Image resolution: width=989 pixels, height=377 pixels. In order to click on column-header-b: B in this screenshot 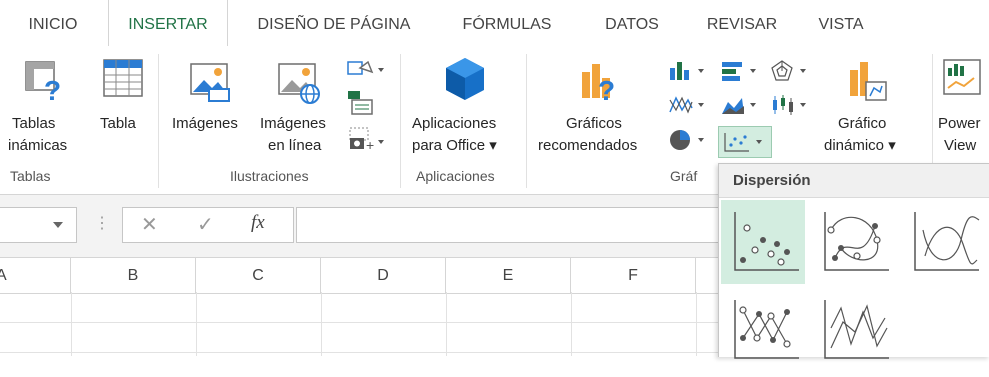, I will do `click(133, 275)`.